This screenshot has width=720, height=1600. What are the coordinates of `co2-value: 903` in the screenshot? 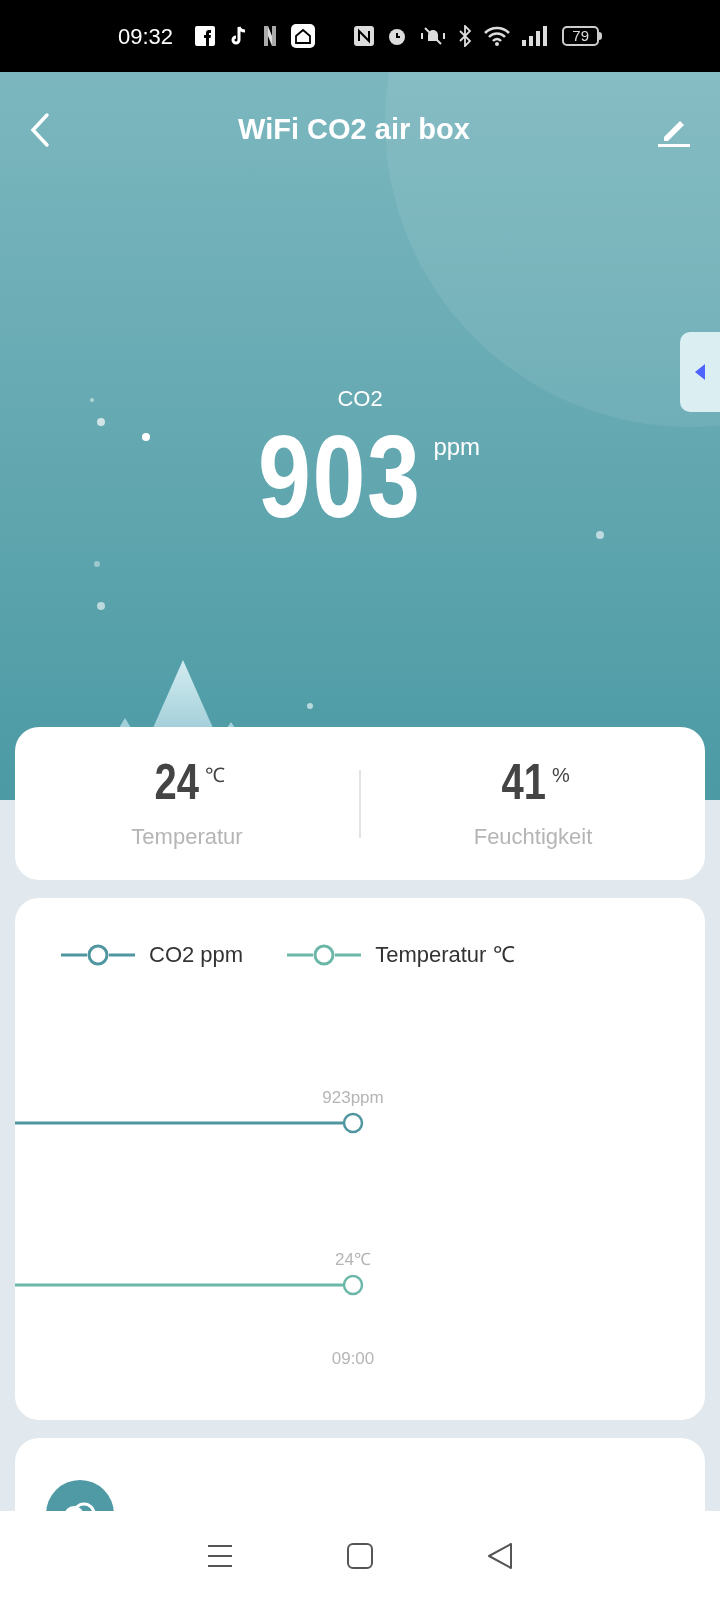 It's located at (339, 477).